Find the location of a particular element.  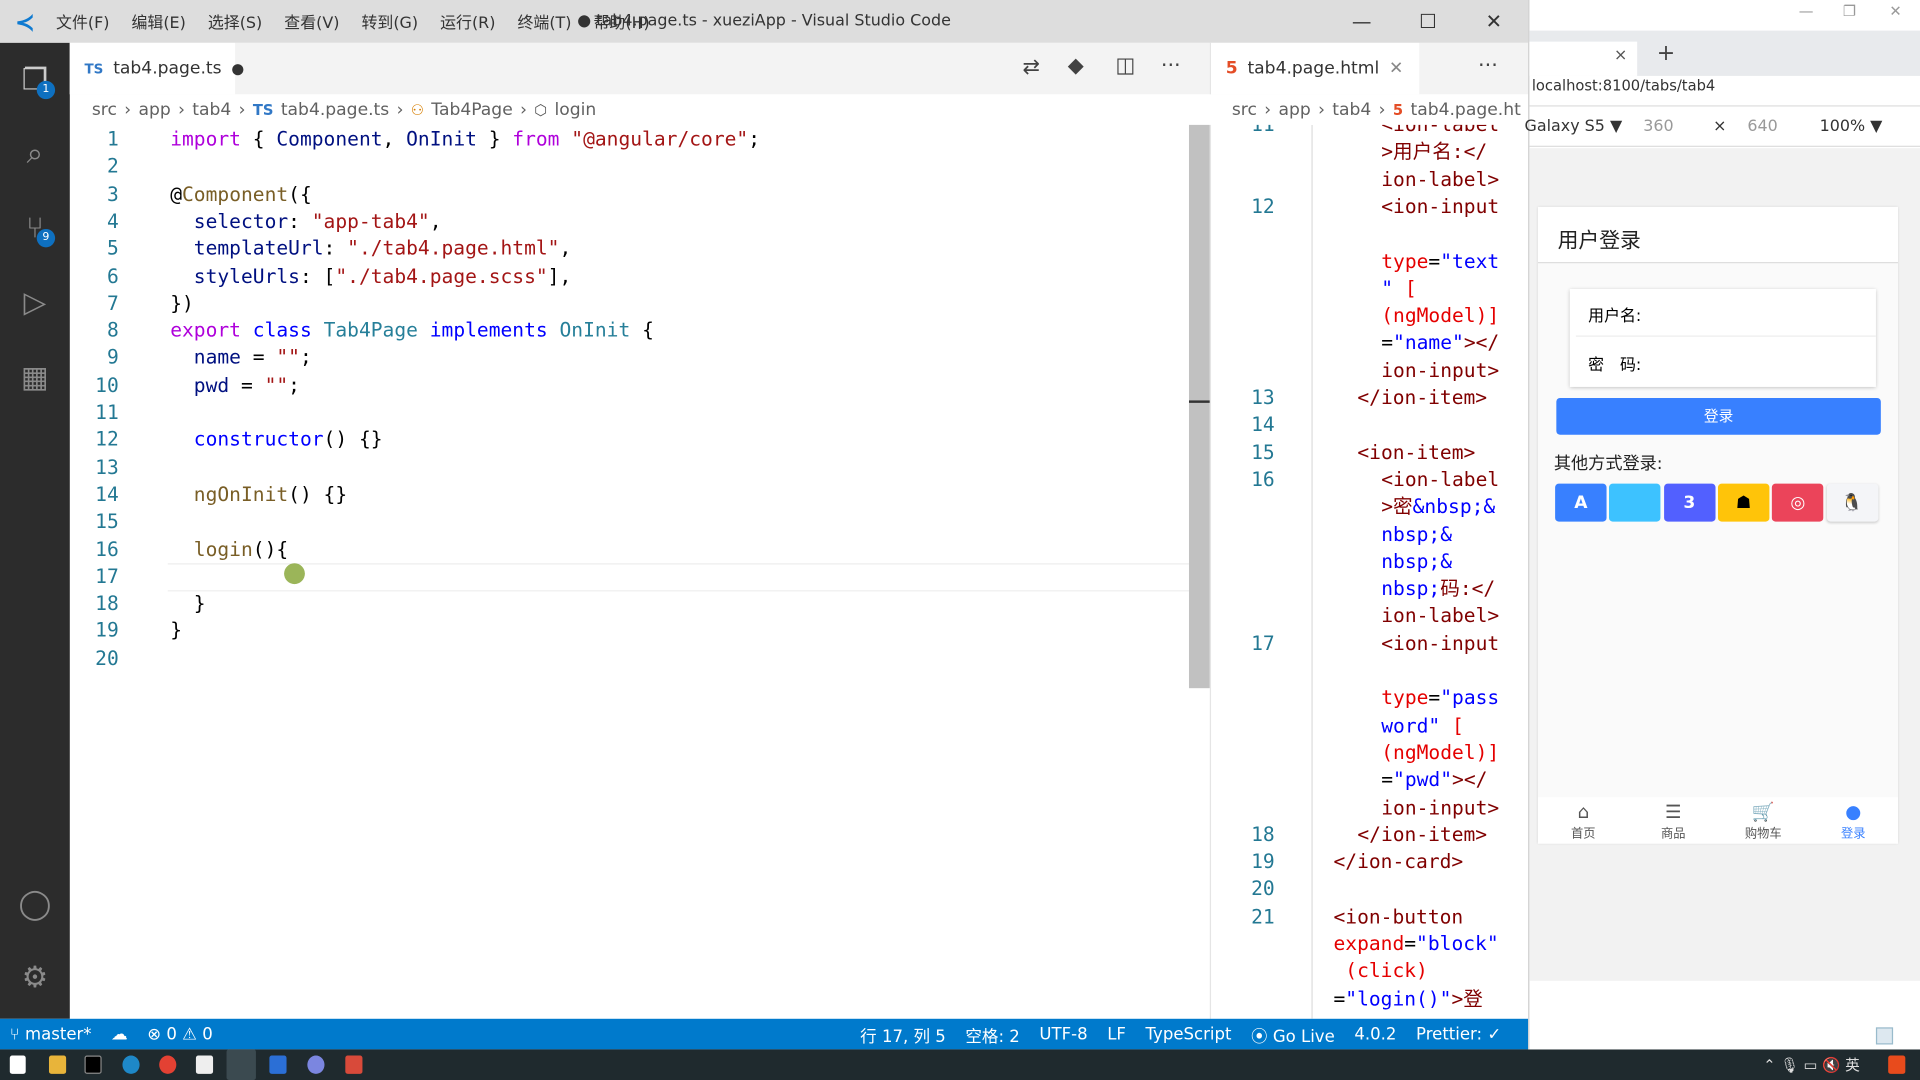

browser-close-button: ✕ is located at coordinates (1895, 10).